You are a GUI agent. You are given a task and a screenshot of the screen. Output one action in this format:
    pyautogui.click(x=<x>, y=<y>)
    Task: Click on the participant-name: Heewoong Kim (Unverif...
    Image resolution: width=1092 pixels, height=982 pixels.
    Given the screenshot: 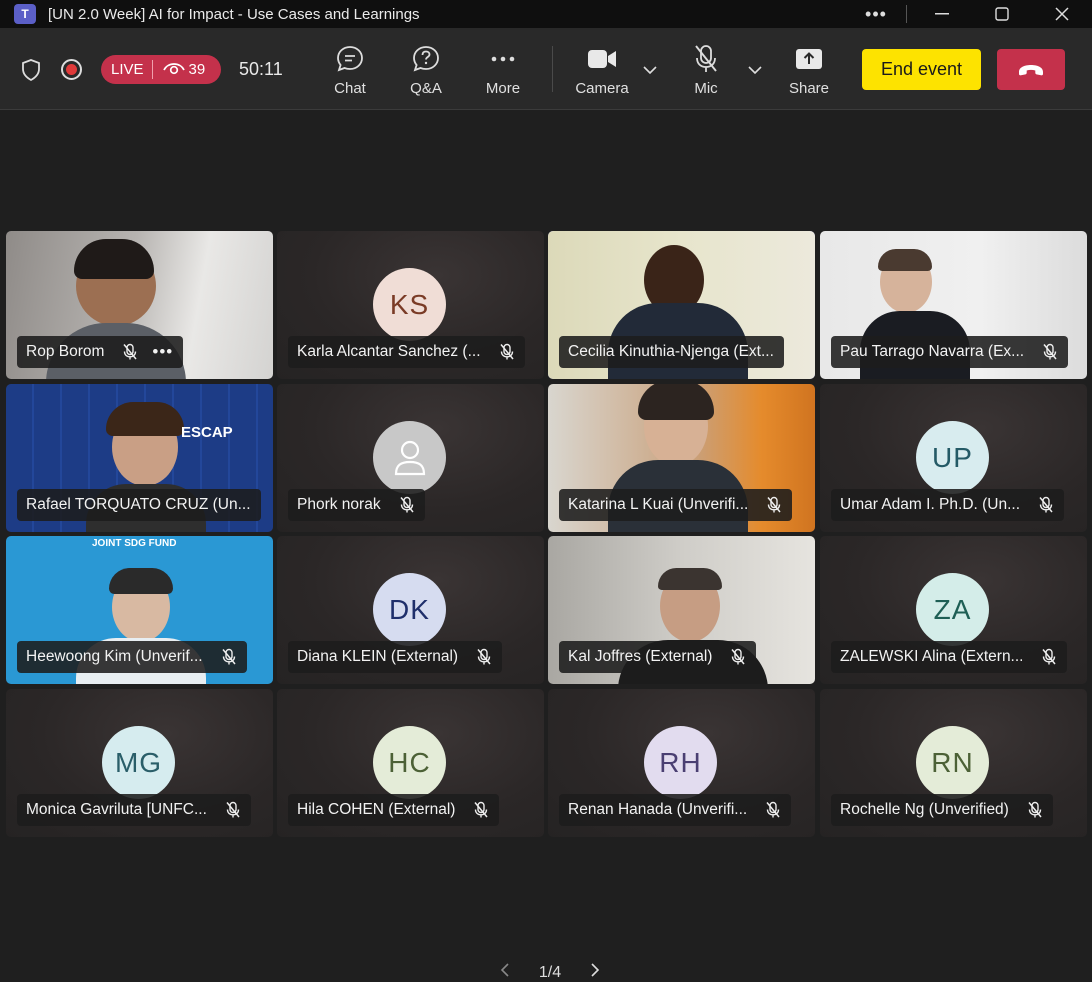 What is the action you would take?
    pyautogui.click(x=114, y=656)
    